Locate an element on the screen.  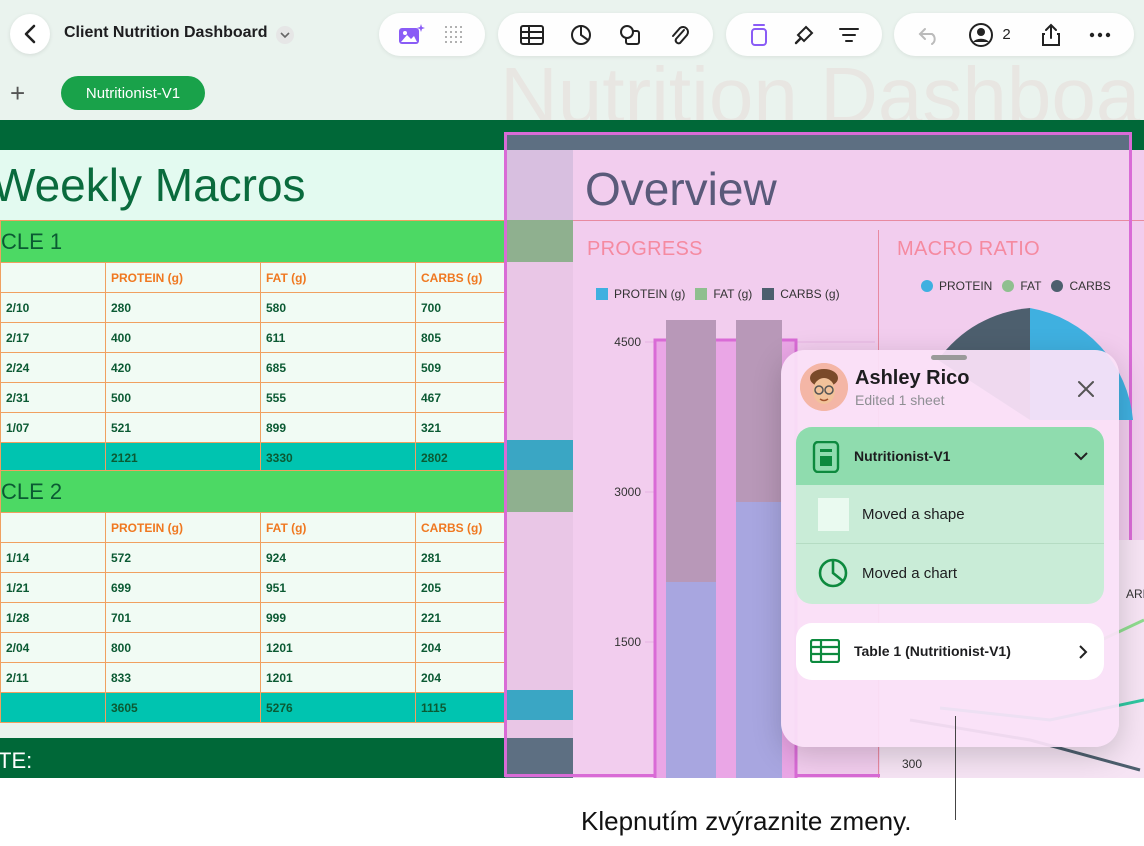
table-cell: 500 is located at coordinates (183, 397).